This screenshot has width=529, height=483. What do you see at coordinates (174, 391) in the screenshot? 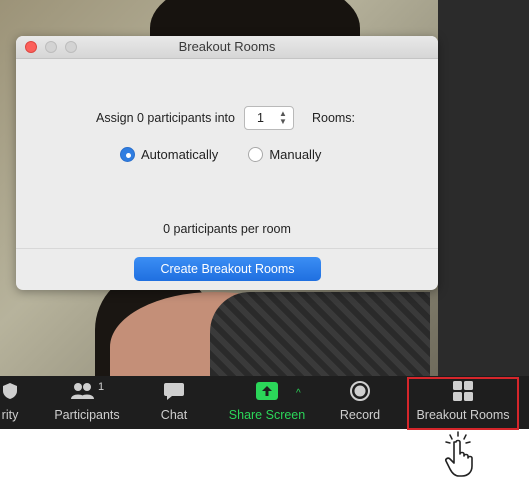
I see `chat-bubble-icon` at bounding box center [174, 391].